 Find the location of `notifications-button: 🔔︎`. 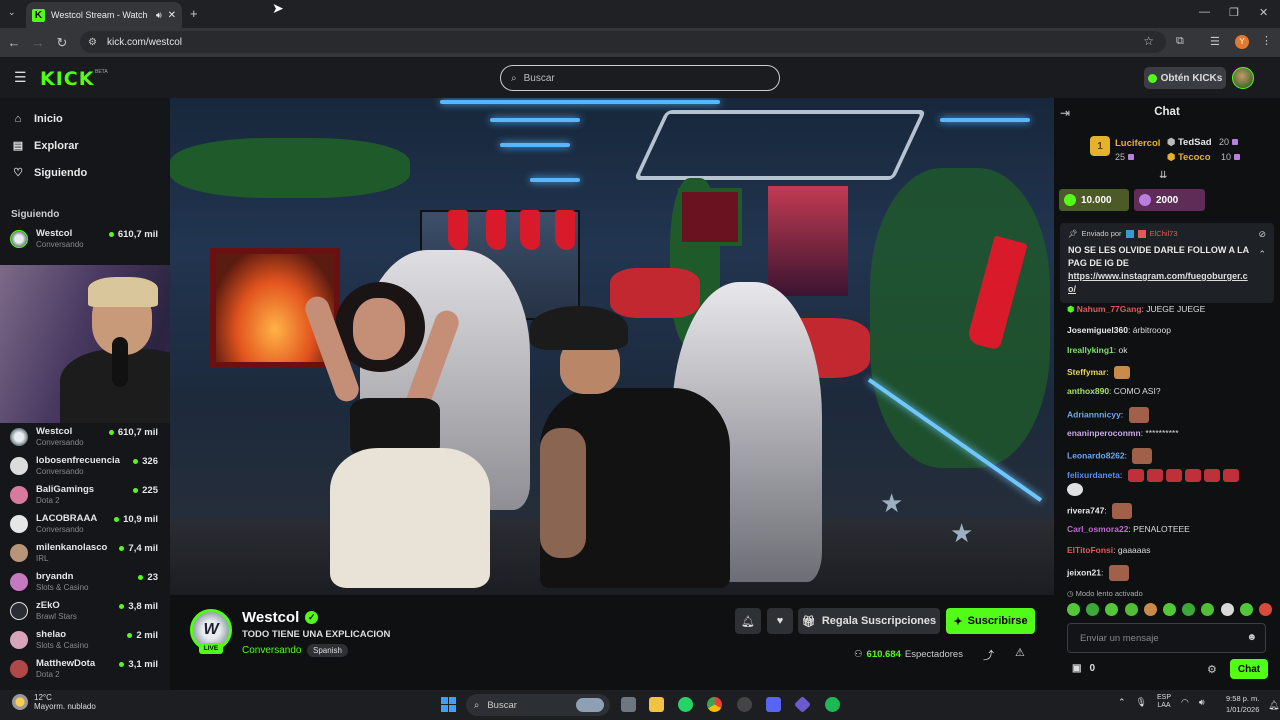

notifications-button: 🔔︎ is located at coordinates (748, 621).